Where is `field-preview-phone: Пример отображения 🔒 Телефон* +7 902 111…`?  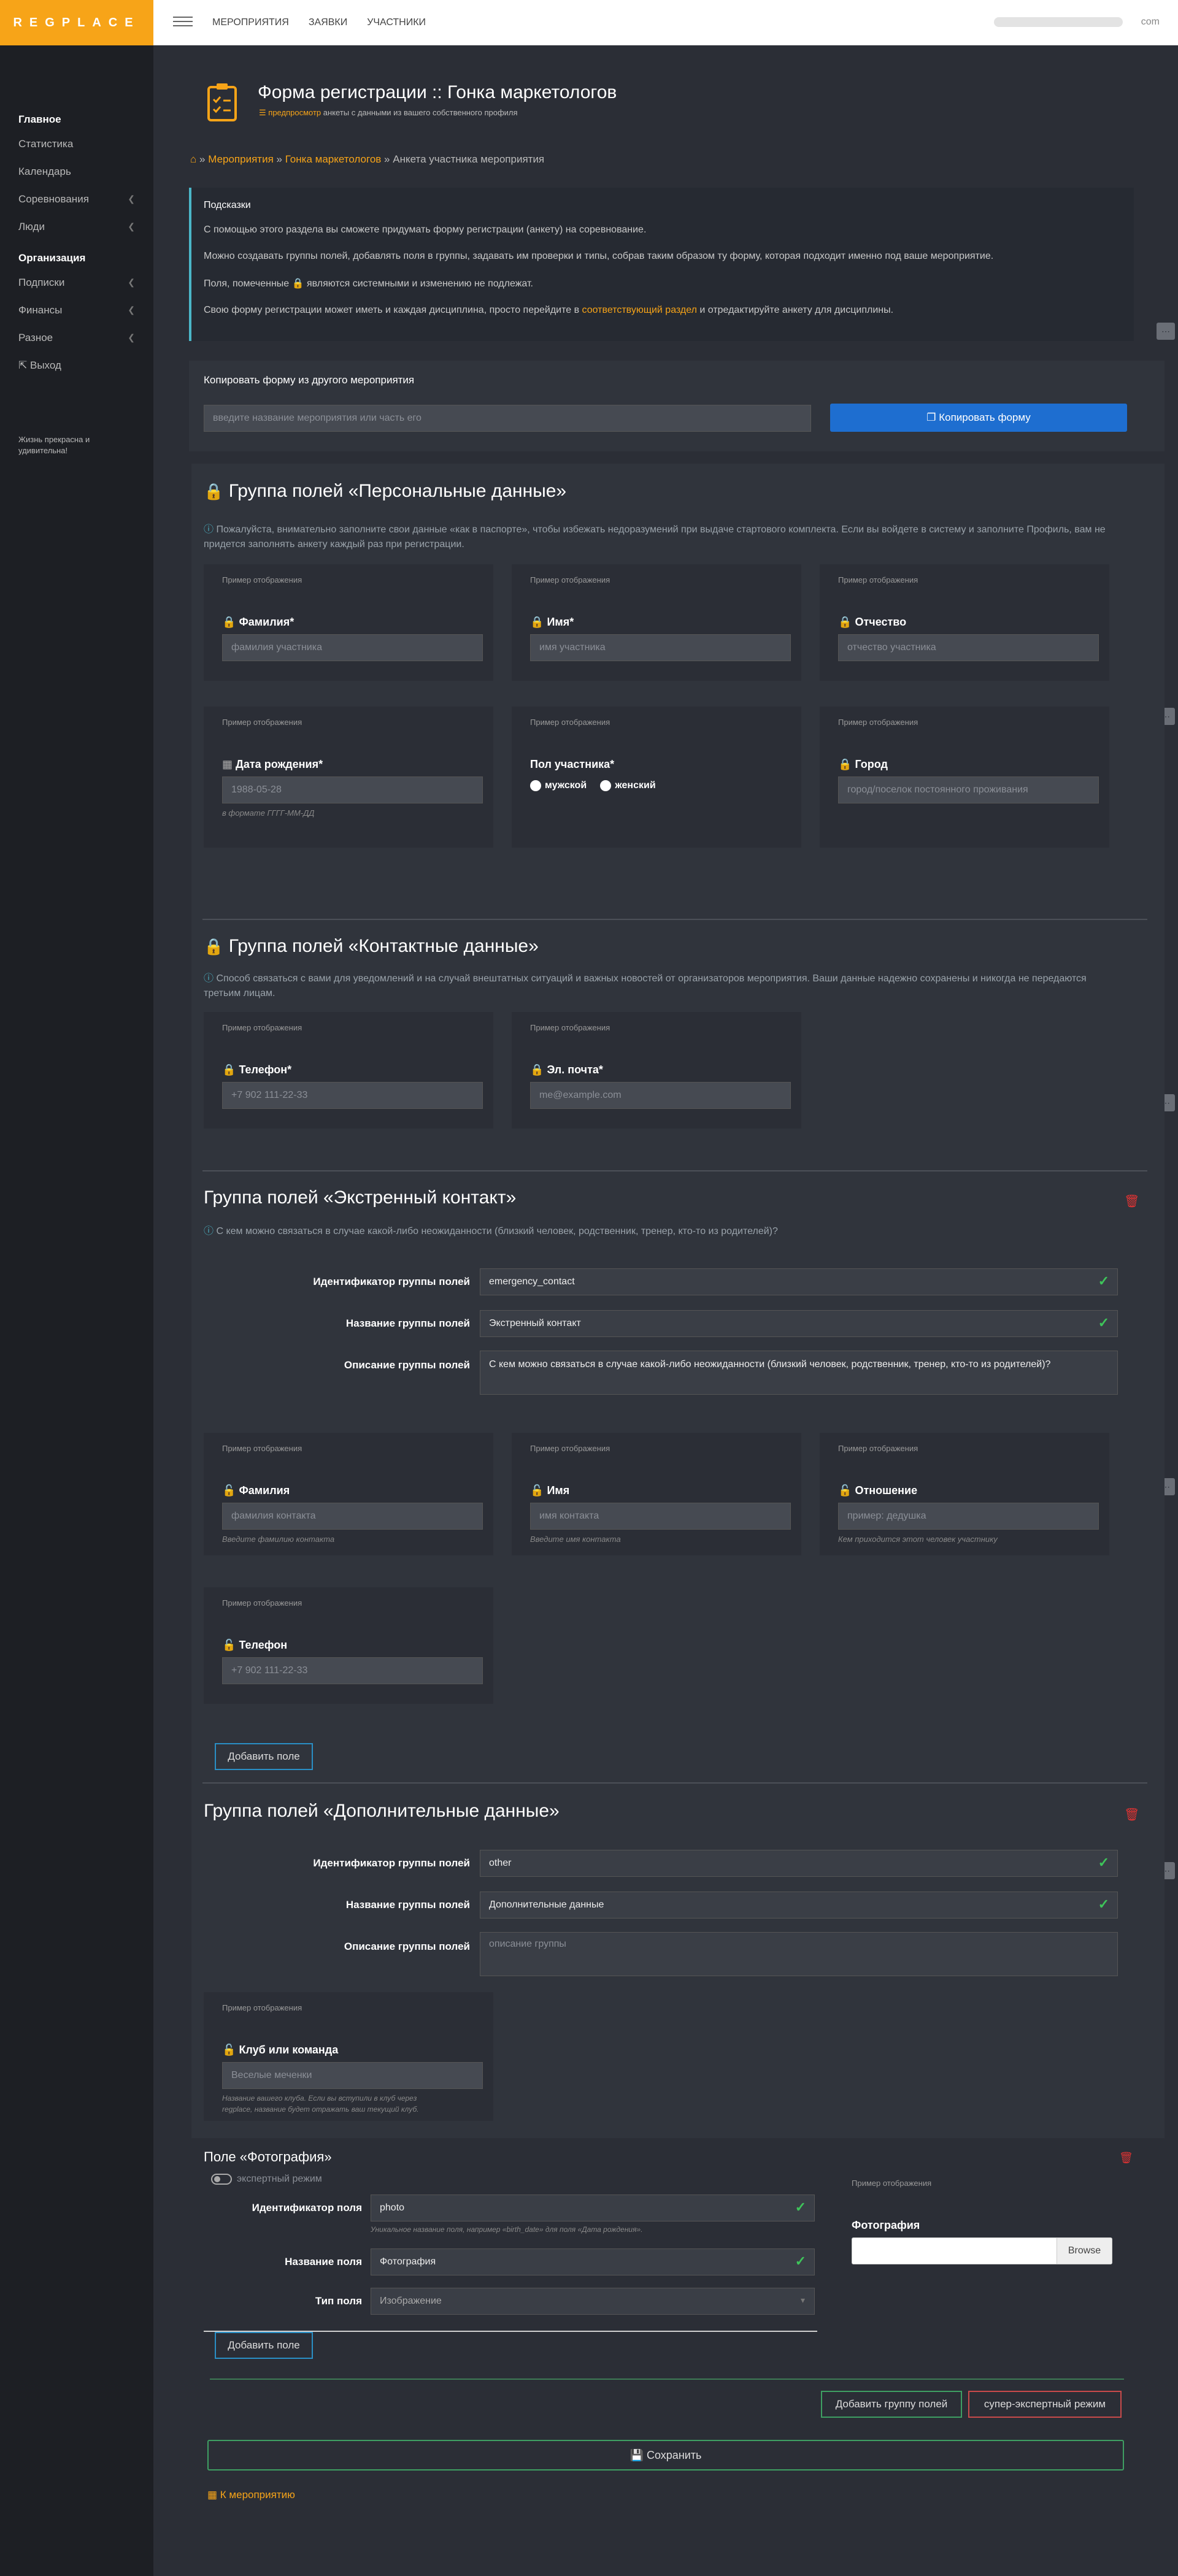
field-preview-phone: Пример отображения 🔒 Телефон* +7 902 111… is located at coordinates (349, 1070).